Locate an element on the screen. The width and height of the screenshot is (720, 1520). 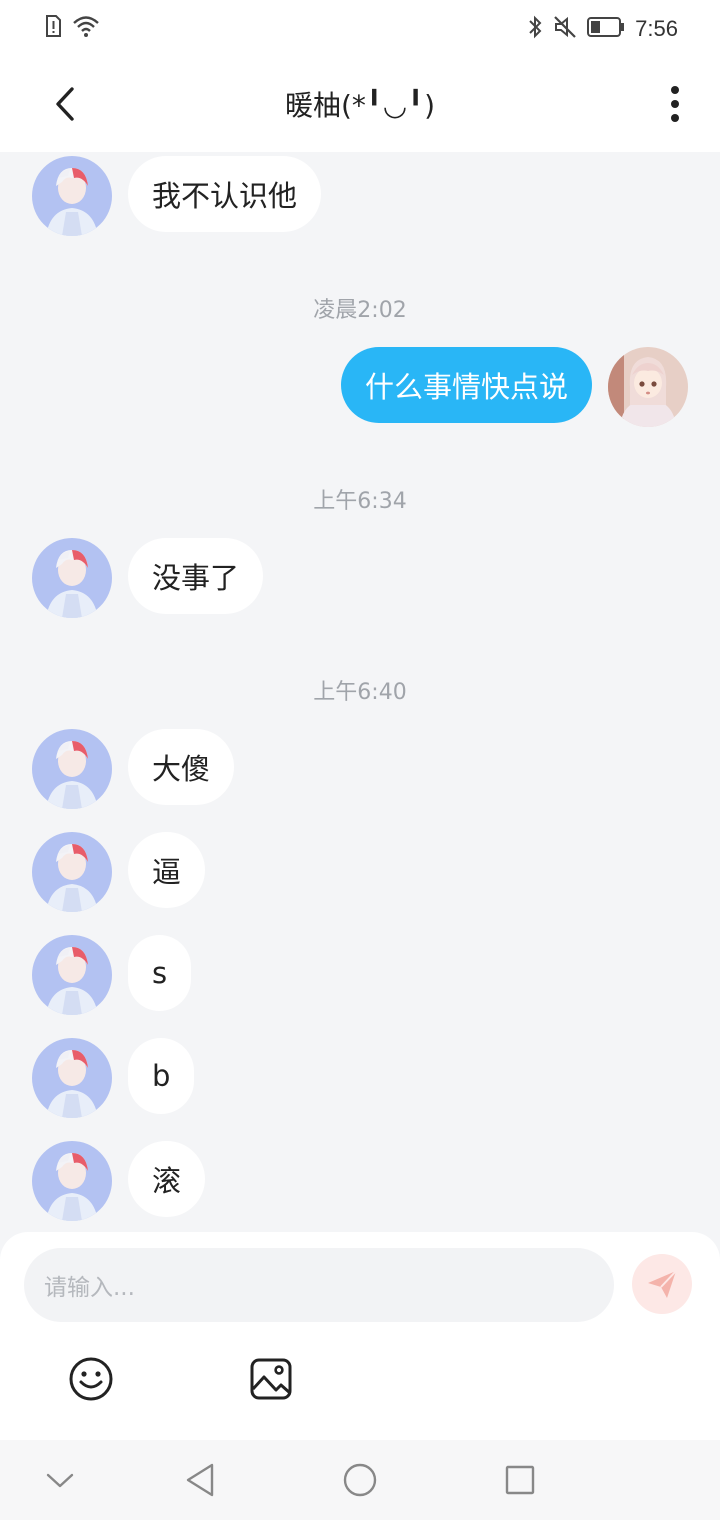
emoji-button is located at coordinates (91, 1379).